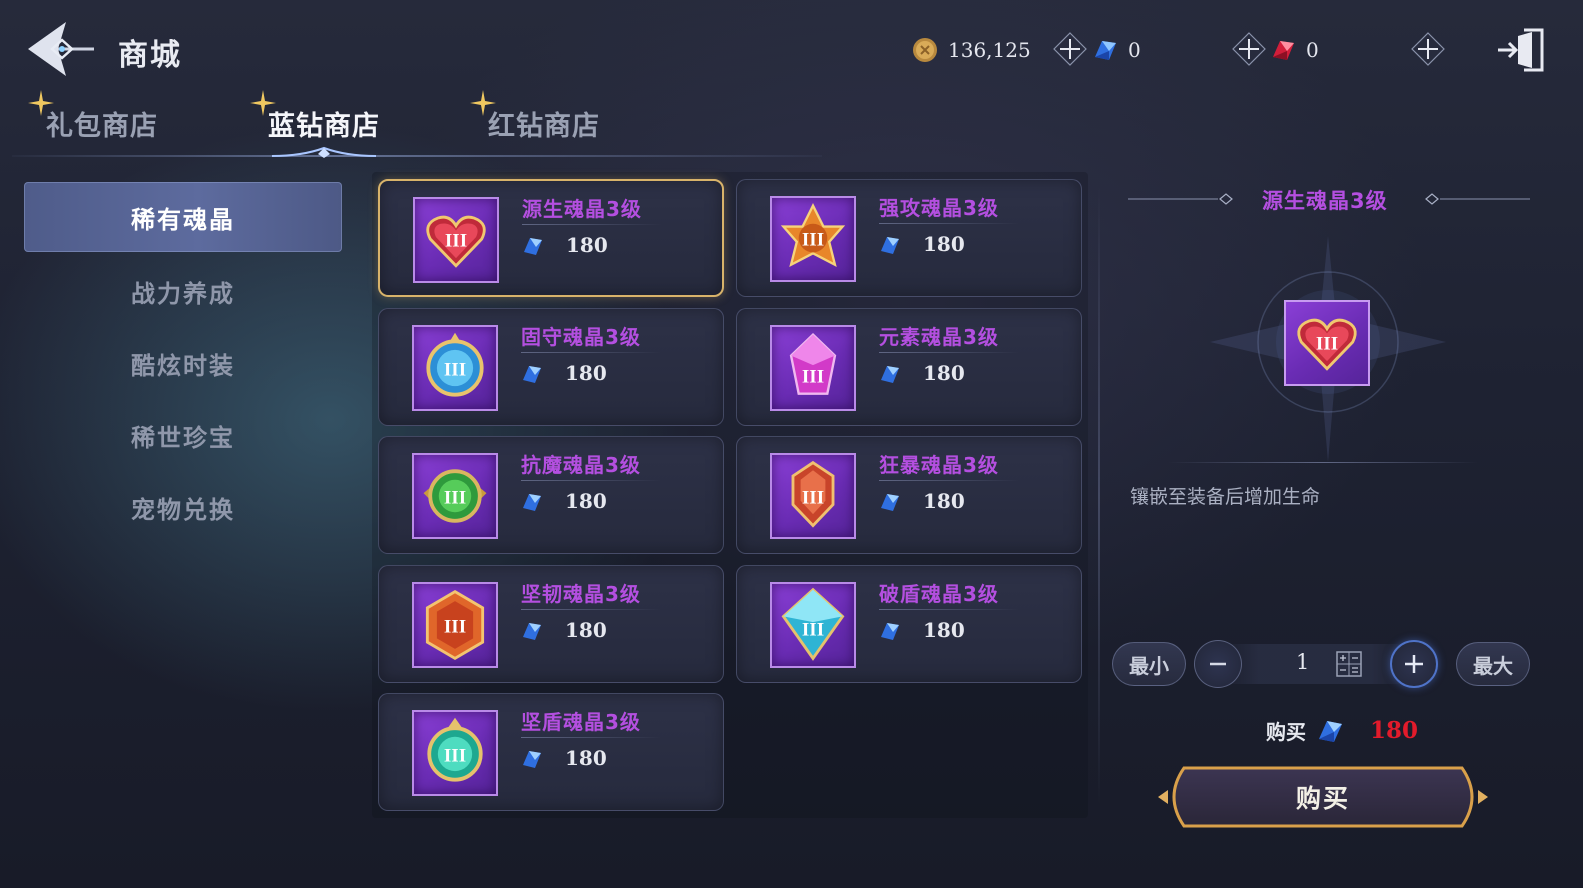  What do you see at coordinates (581, 594) in the screenshot?
I see `item-name: 坚韧魂晶3级` at bounding box center [581, 594].